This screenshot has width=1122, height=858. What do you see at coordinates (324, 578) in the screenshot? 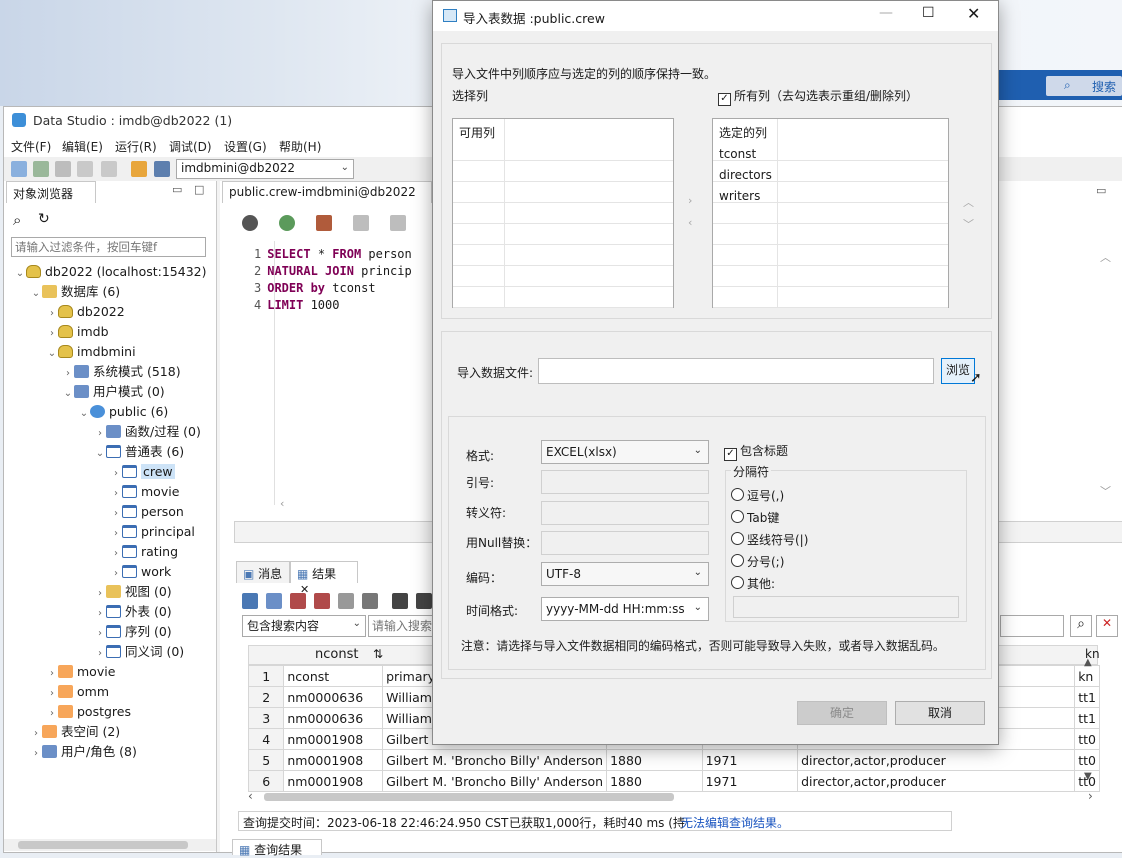
I see `tab-results: ▦ 结果 ✕` at bounding box center [324, 578].